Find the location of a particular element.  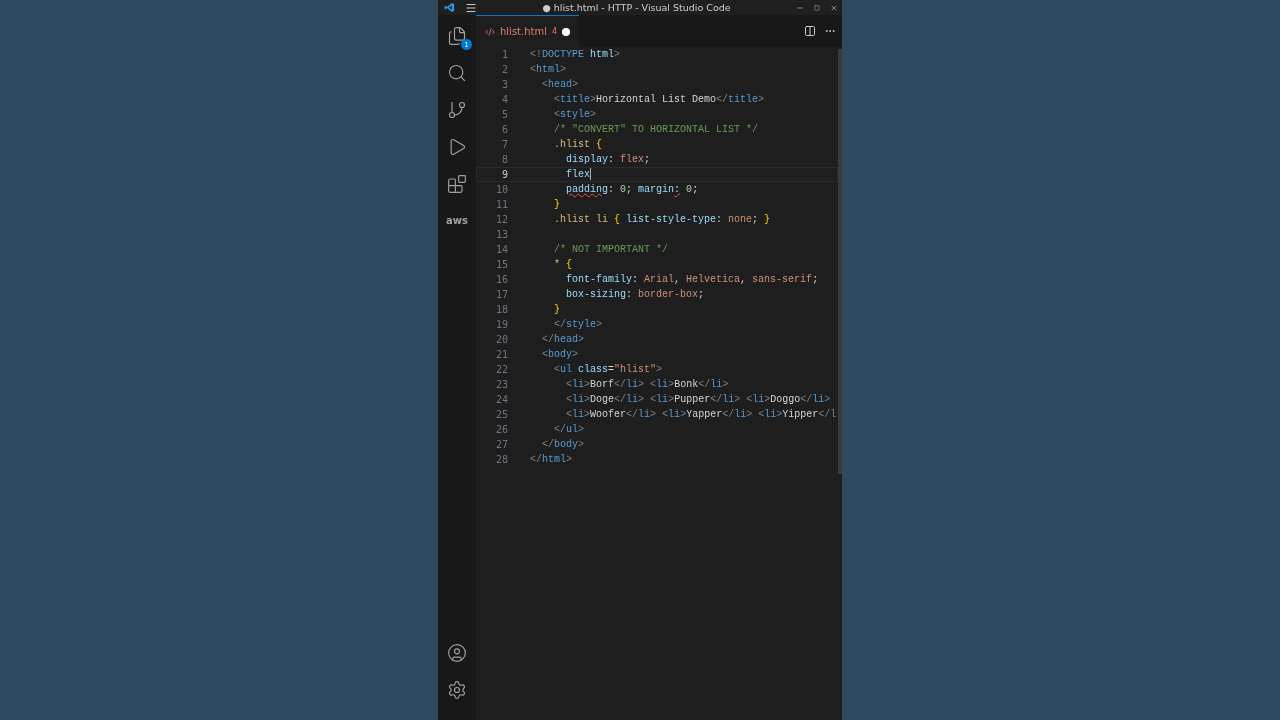

code-line: /* "CONVERT" TO HORIZONTAL LIST */ is located at coordinates (656, 130).